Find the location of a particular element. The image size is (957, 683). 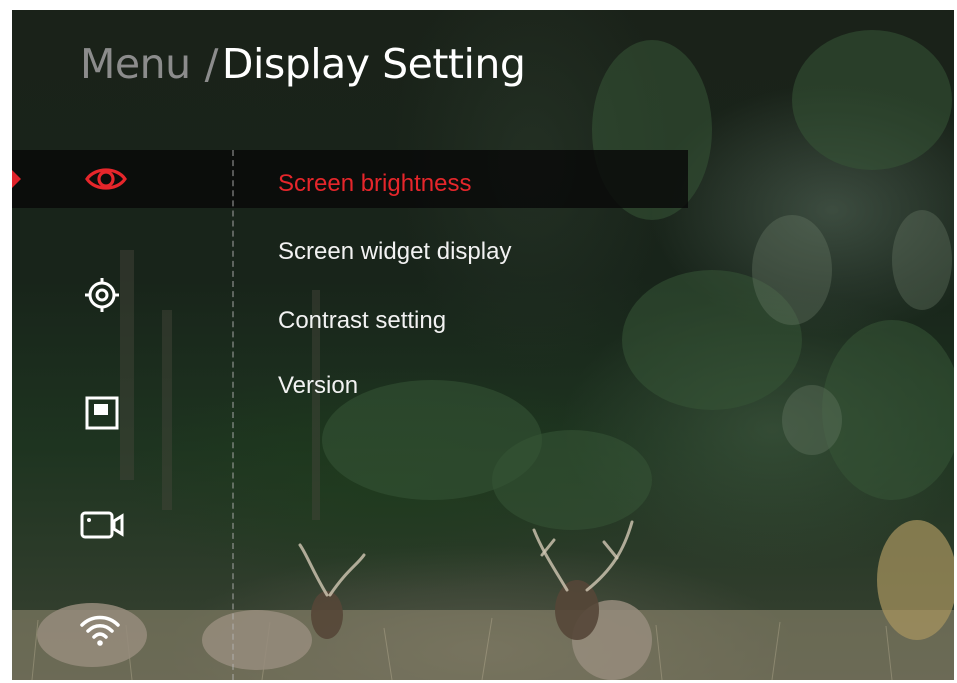

sidebar-item-reticle is located at coordinates (102, 295).